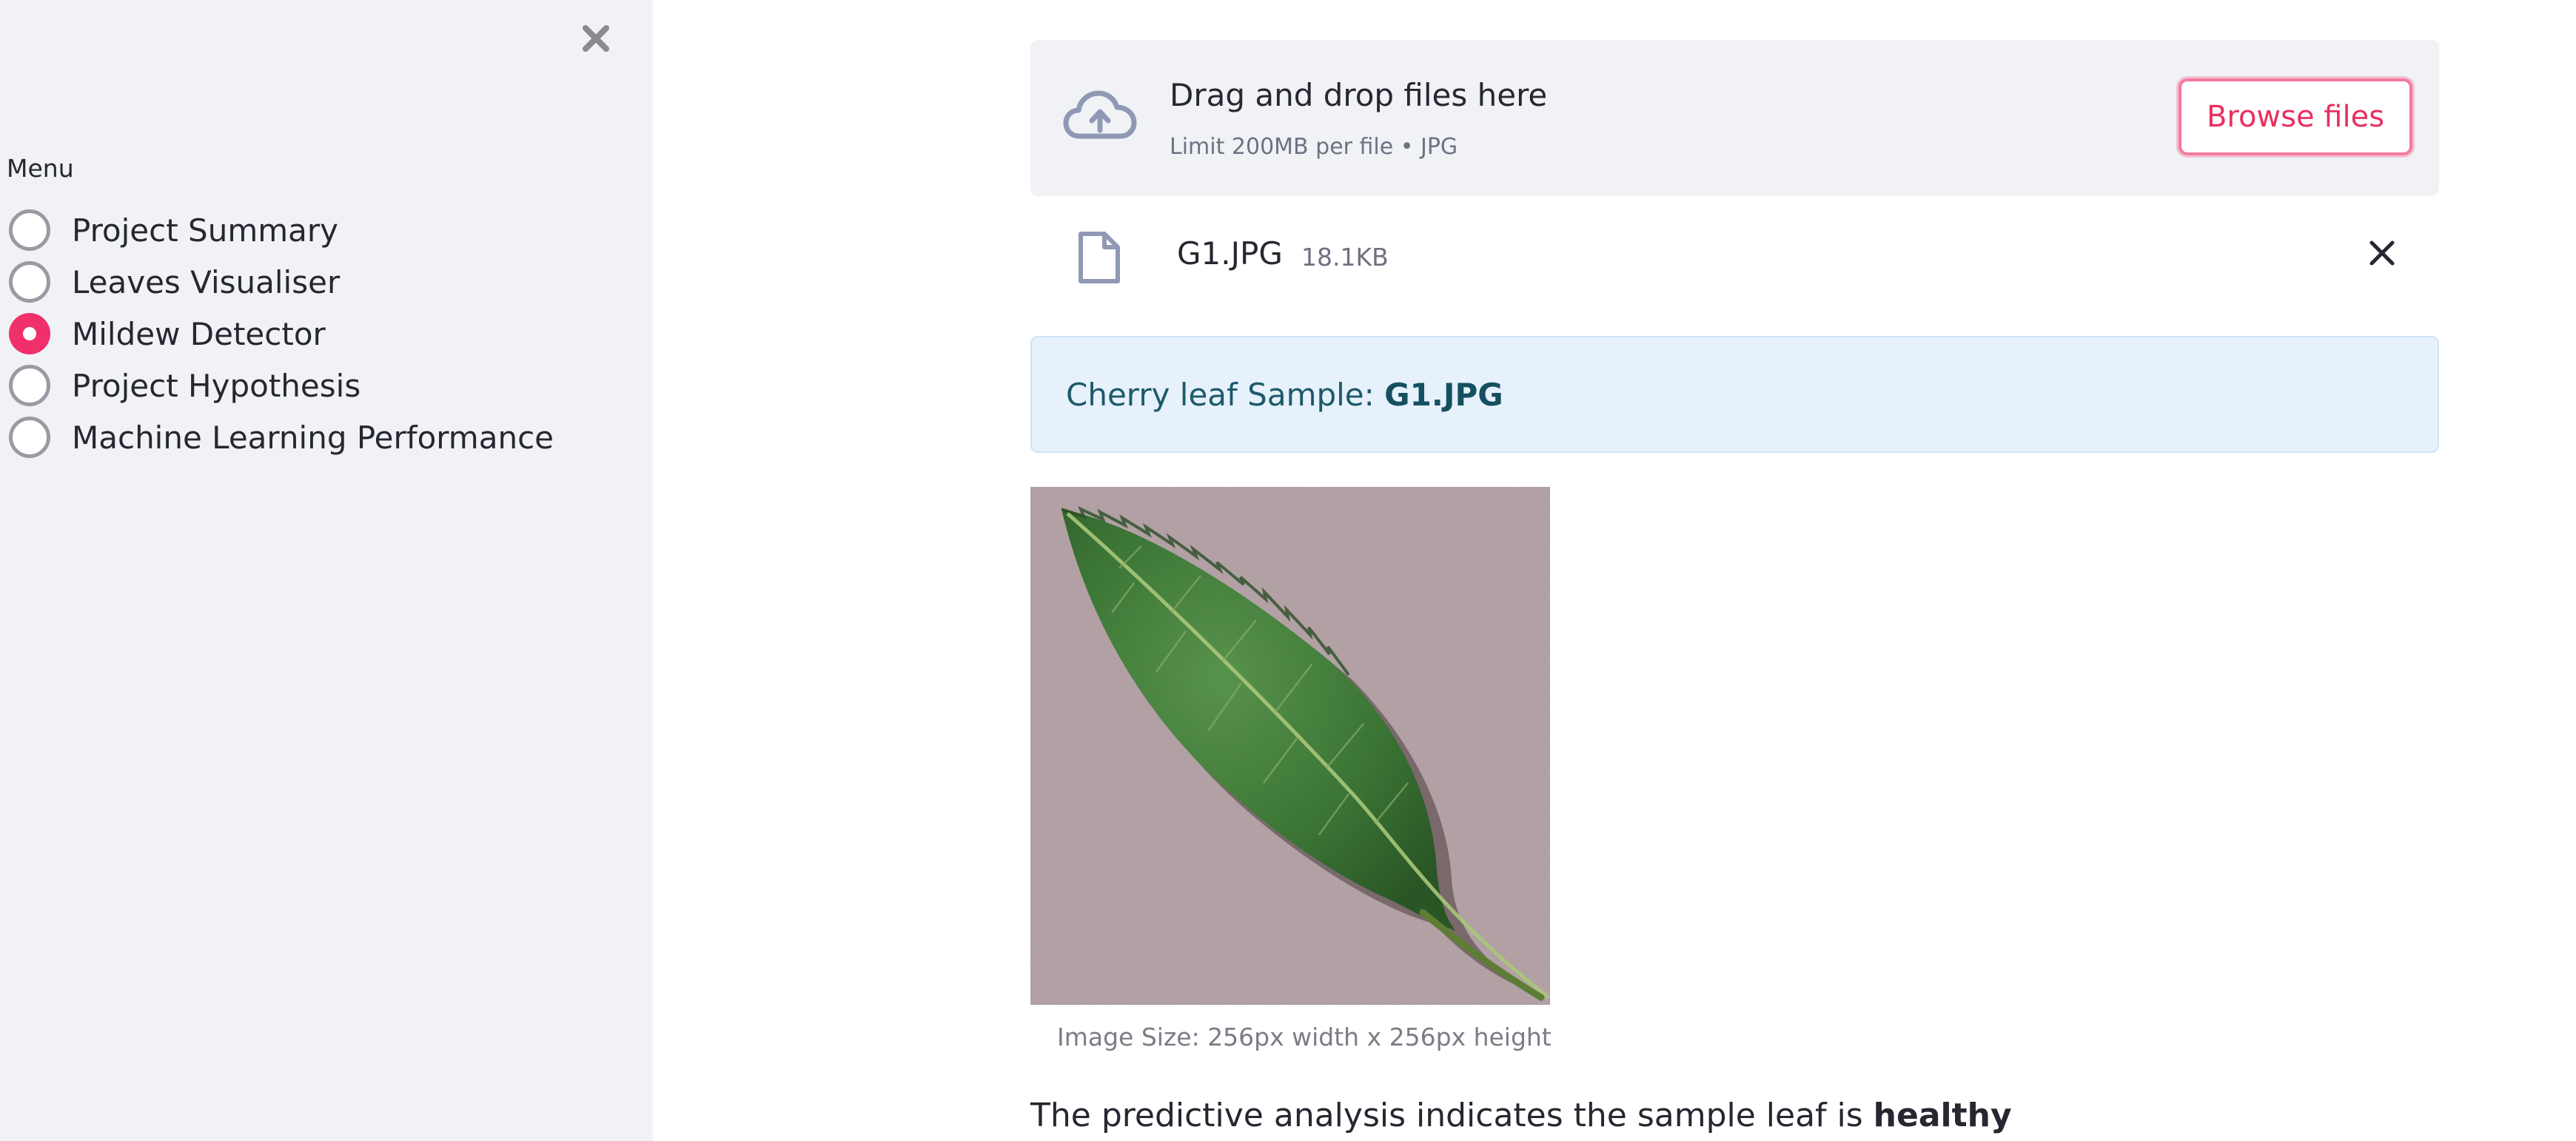  I want to click on close-x-icon, so click(596, 39).